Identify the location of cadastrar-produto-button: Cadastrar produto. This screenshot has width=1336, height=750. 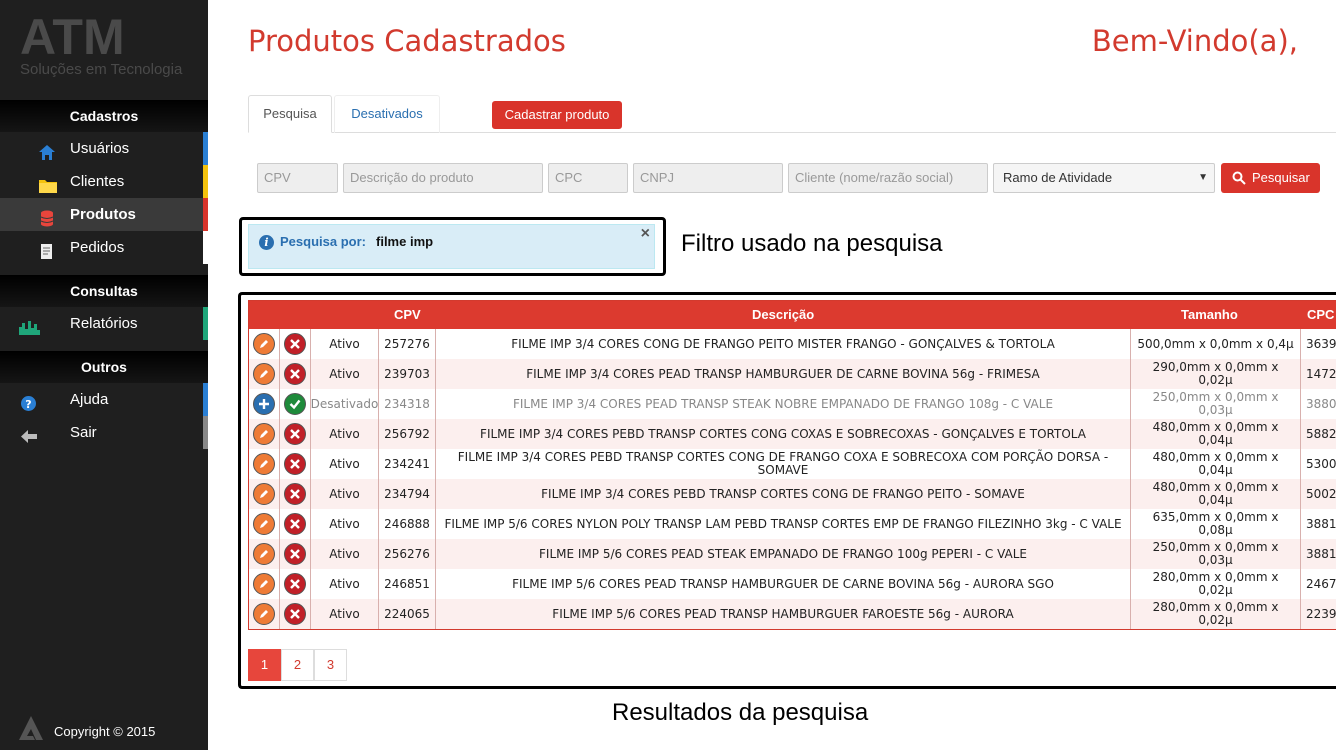
(557, 115).